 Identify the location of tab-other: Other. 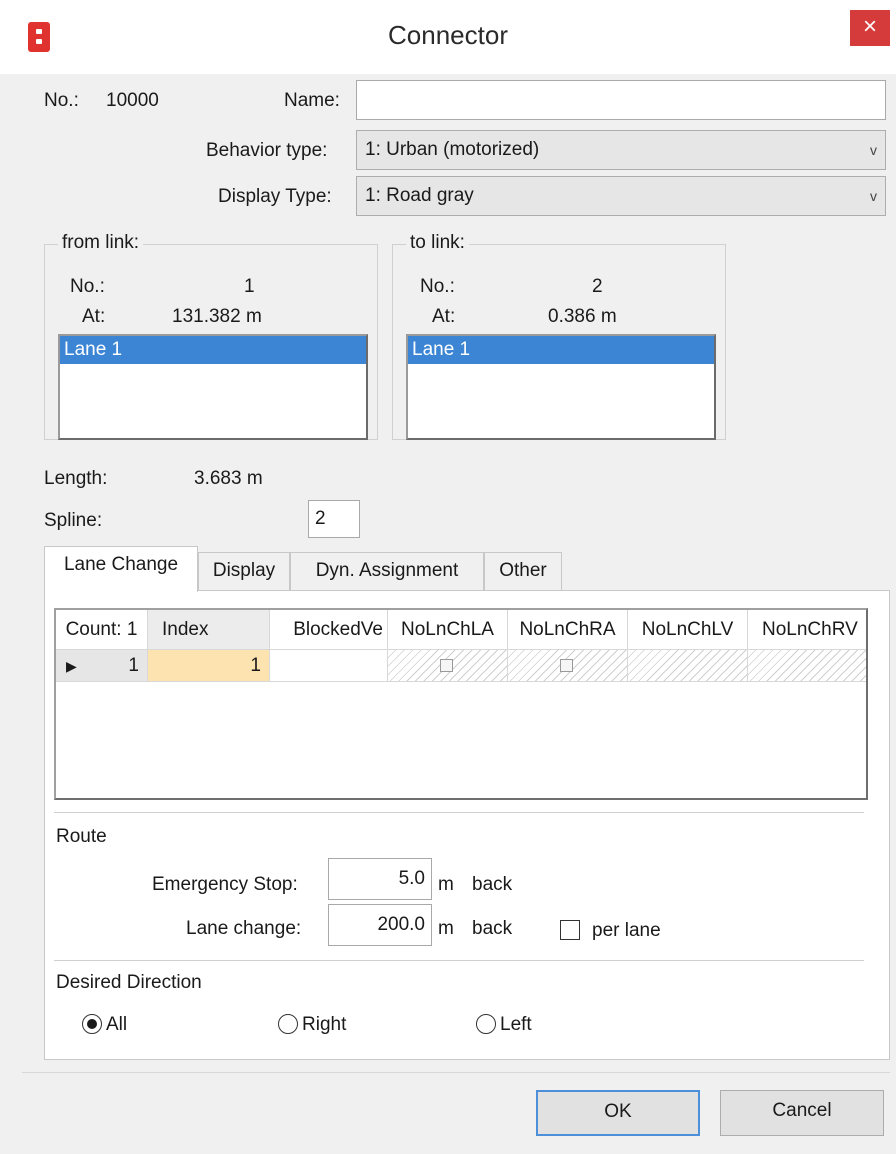
(523, 572).